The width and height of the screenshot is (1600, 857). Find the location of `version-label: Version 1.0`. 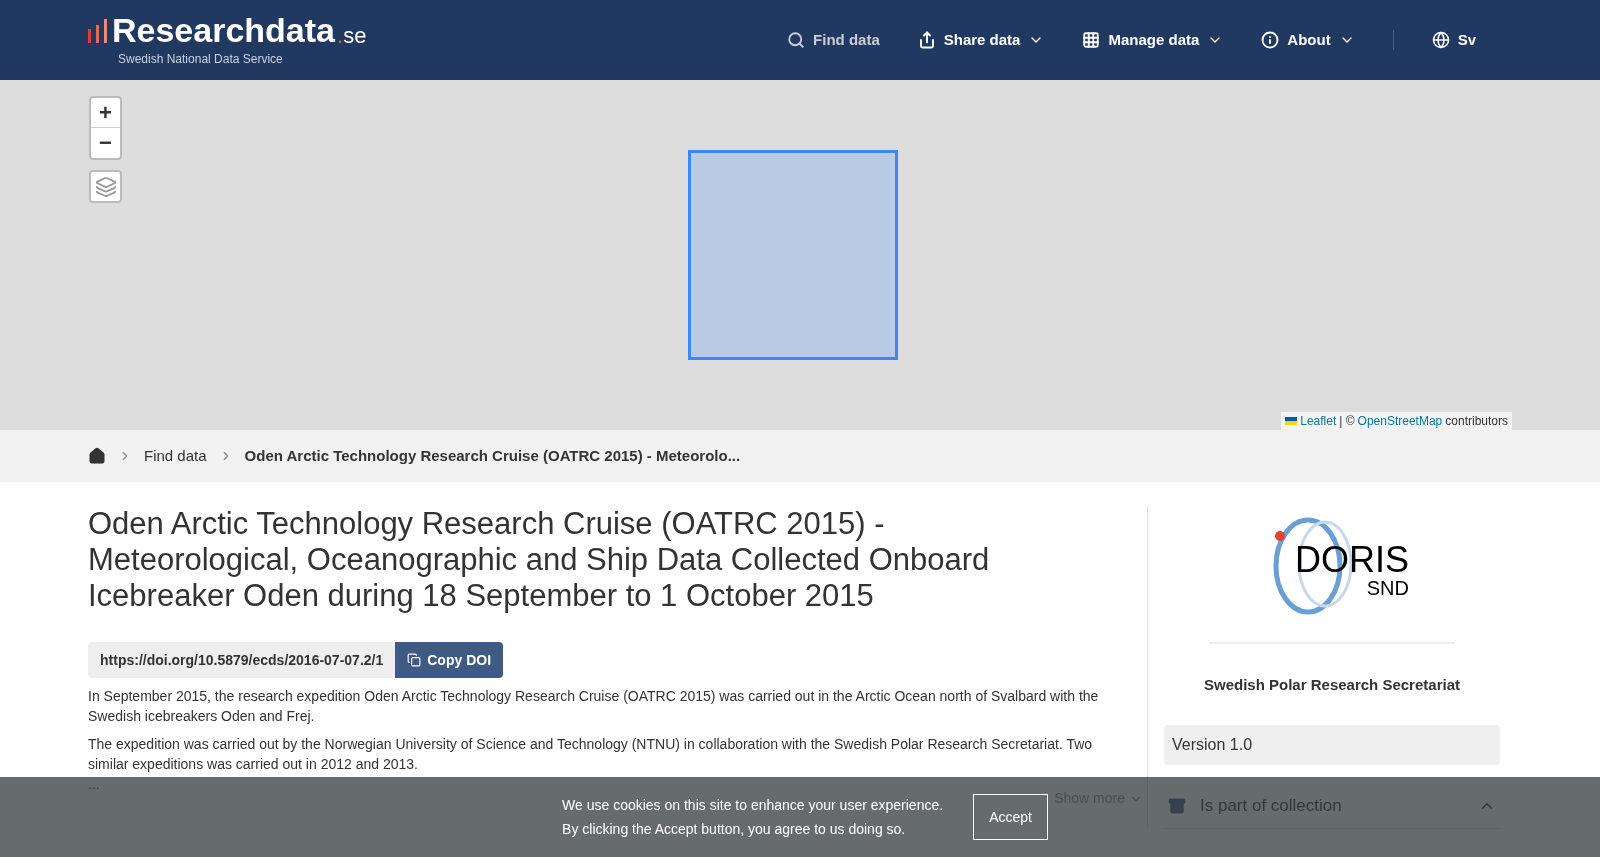

version-label: Version 1.0 is located at coordinates (1332, 744).